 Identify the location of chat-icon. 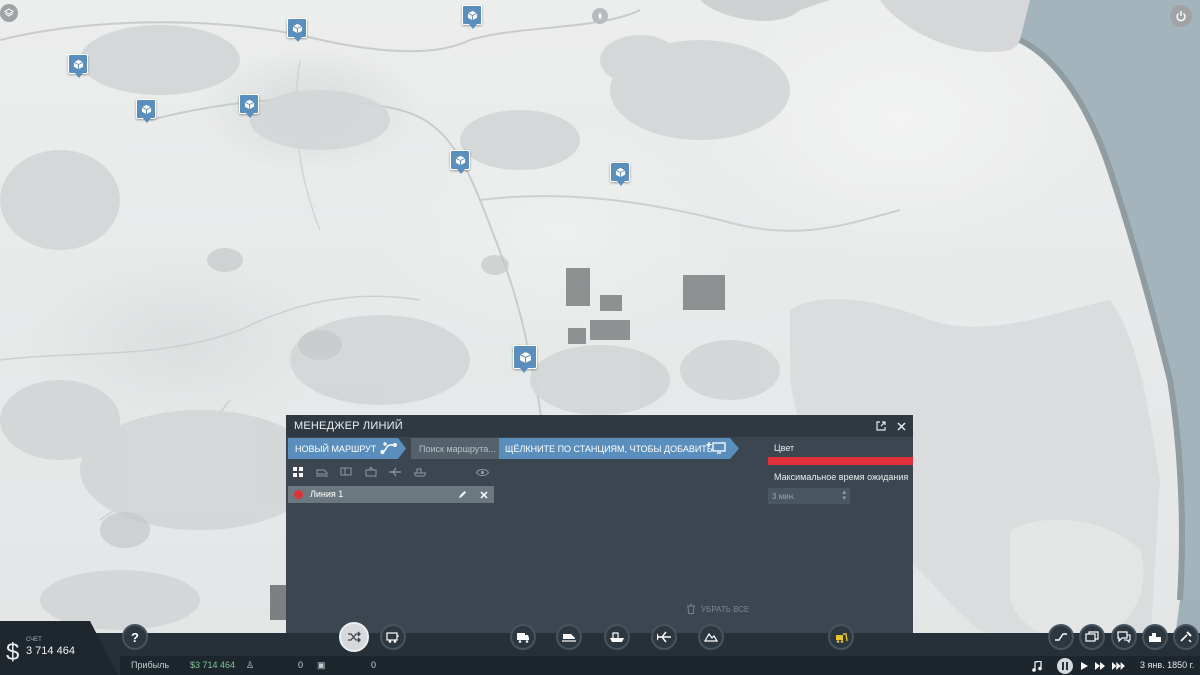
(1124, 637).